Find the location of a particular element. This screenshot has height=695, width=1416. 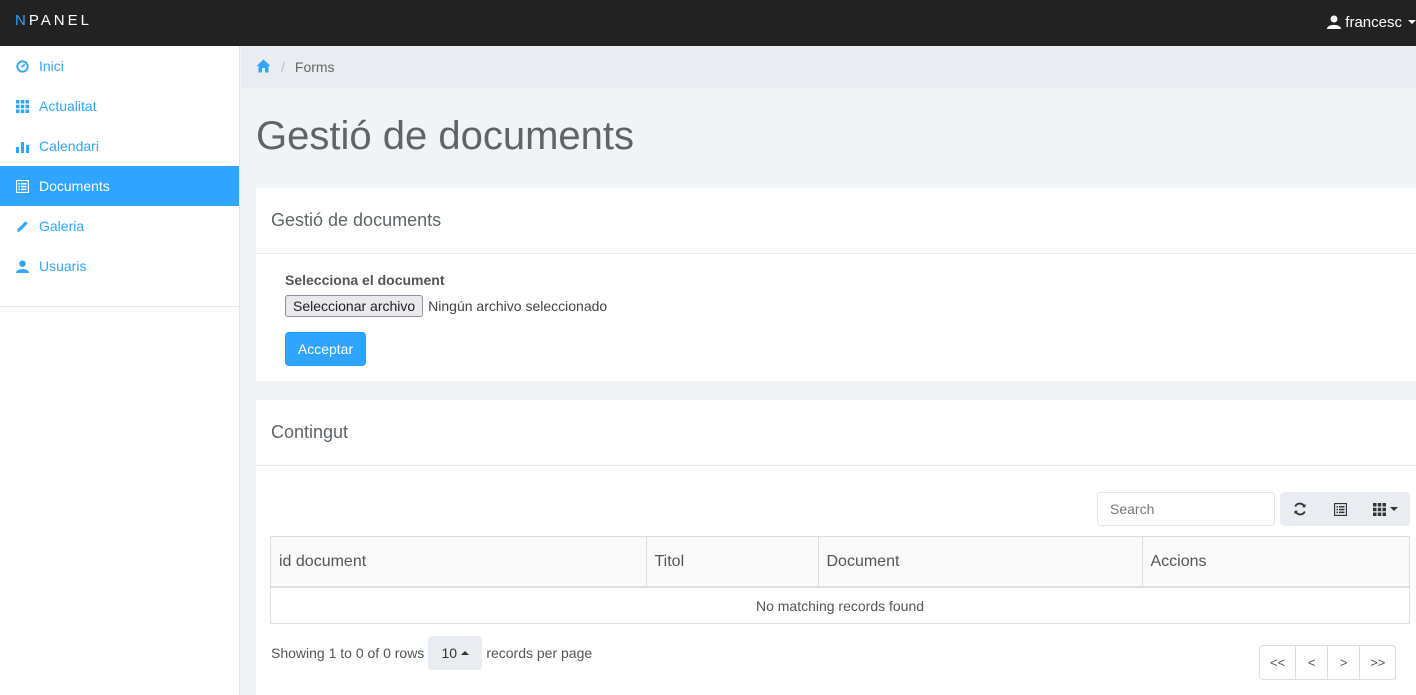

sidebar-item-calendari: Calendari is located at coordinates (119, 146).